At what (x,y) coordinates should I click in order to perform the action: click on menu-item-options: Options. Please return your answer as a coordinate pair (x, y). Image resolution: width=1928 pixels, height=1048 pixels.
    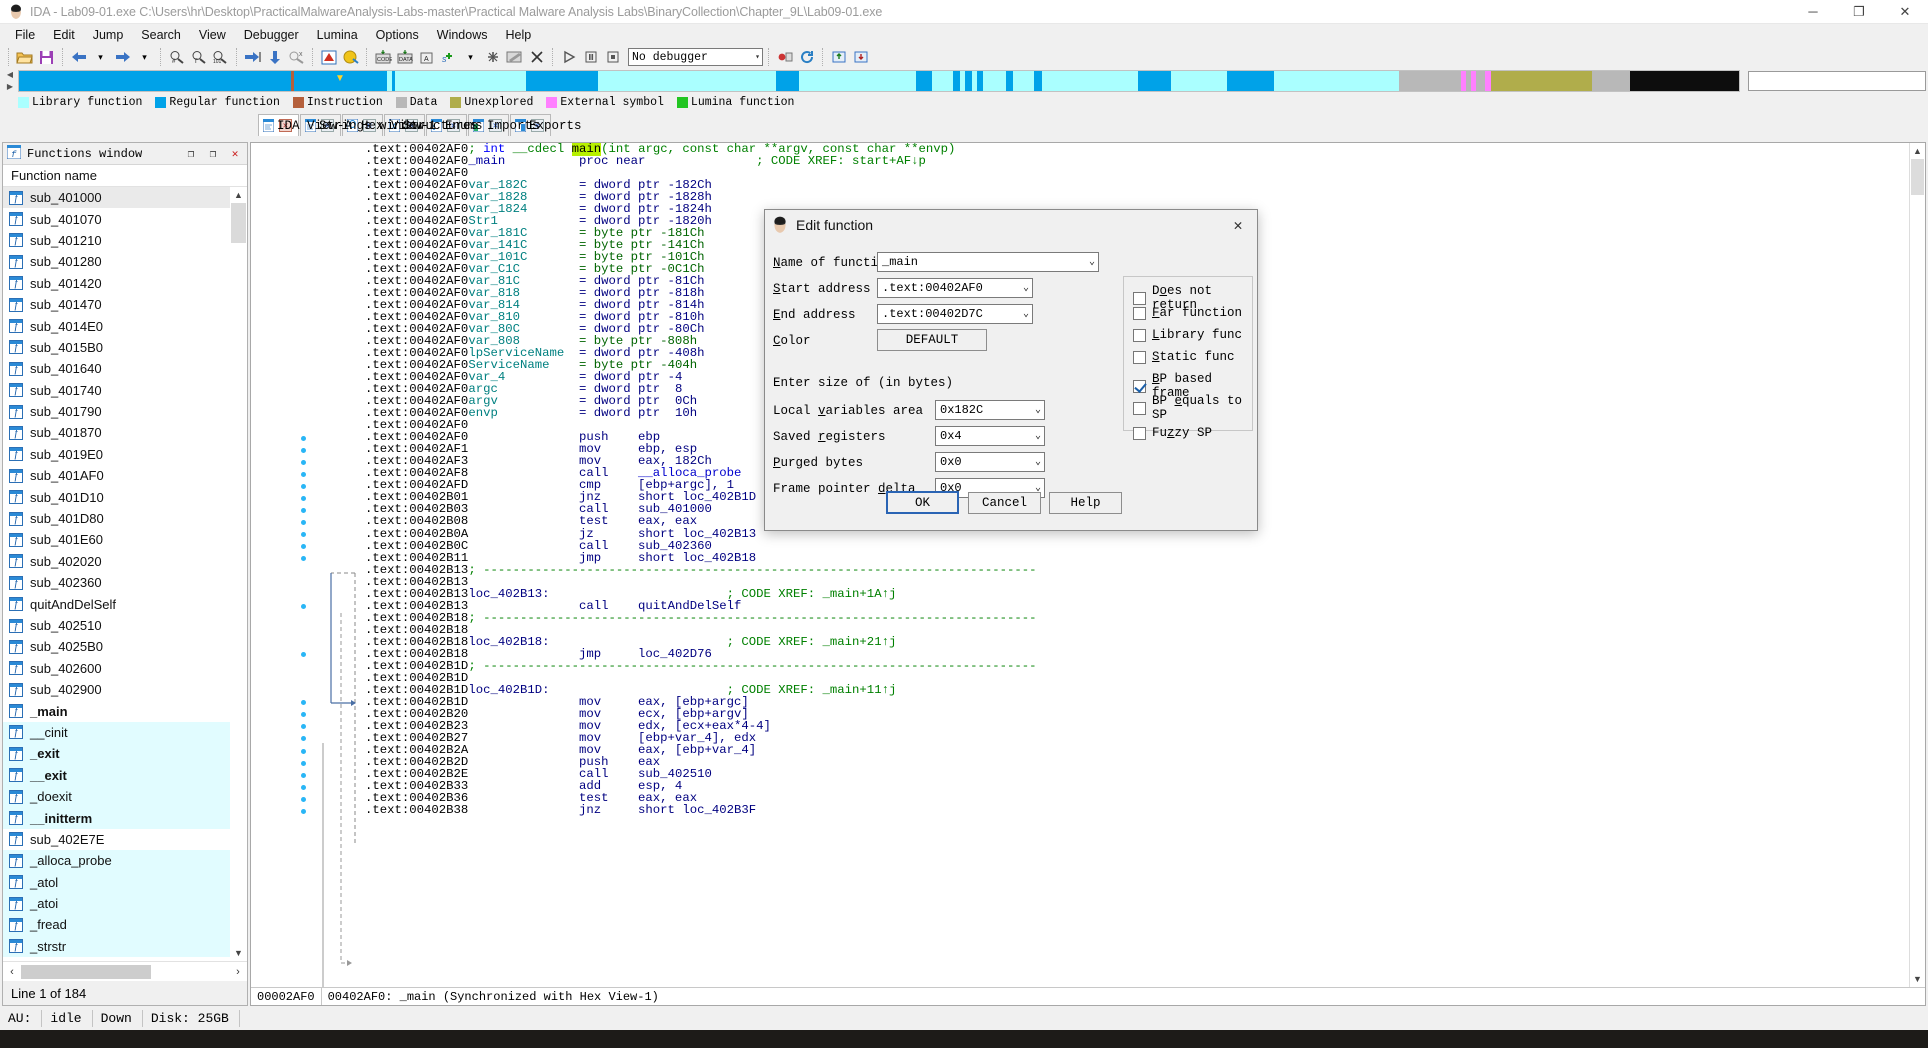
    Looking at the image, I should click on (397, 35).